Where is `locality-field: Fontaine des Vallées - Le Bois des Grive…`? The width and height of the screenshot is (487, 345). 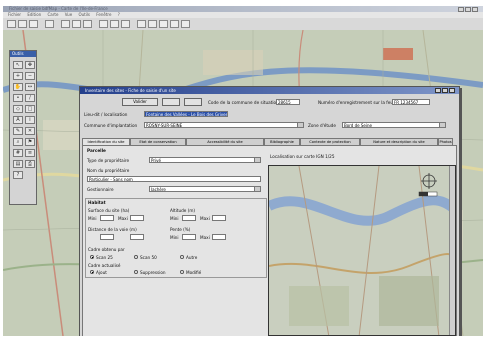 locality-field: Fontaine des Vallées - Le Bois des Grive… is located at coordinates (186, 114).